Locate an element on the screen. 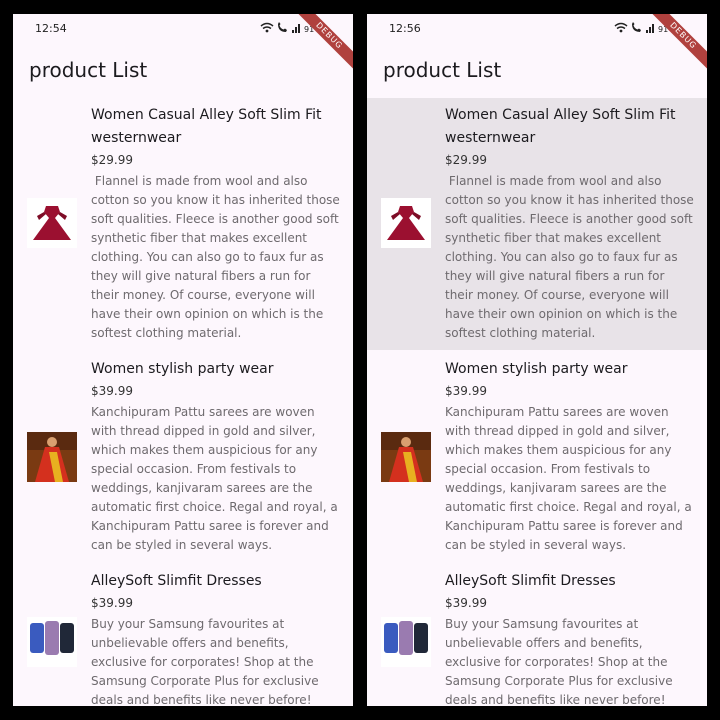 The width and height of the screenshot is (720, 720). status-time: 12:54 is located at coordinates (51, 28).